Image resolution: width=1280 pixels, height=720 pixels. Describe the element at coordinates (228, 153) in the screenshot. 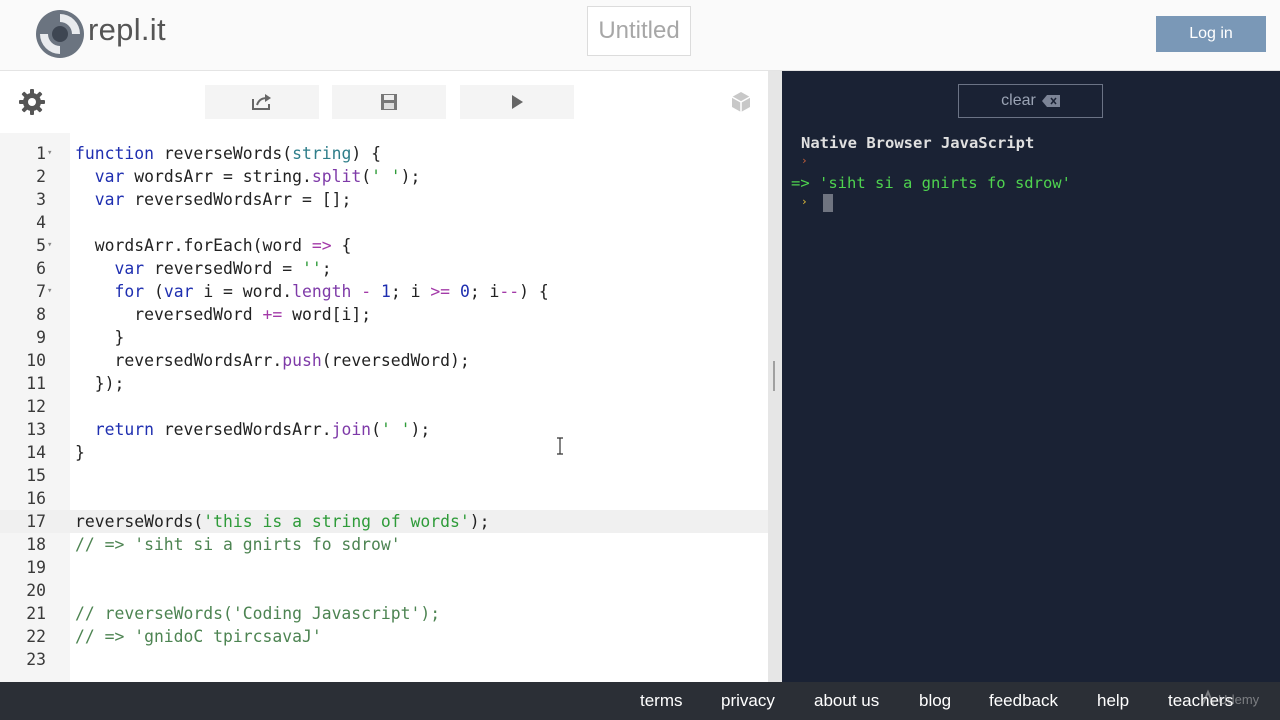

I see `code-text: function reverseWords(string) {` at that location.